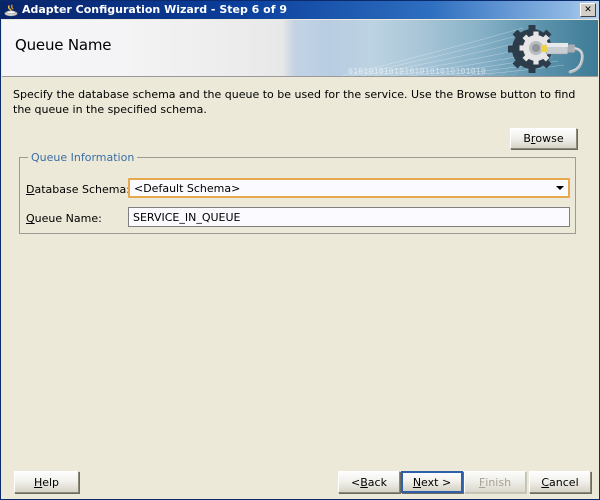  What do you see at coordinates (436, 482) in the screenshot?
I see `next-button-label-part2: ext >` at bounding box center [436, 482].